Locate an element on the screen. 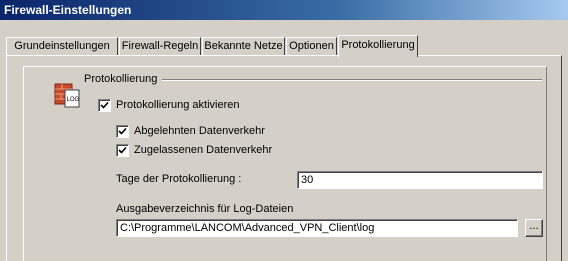  svg-text: LOG is located at coordinates (73, 100).